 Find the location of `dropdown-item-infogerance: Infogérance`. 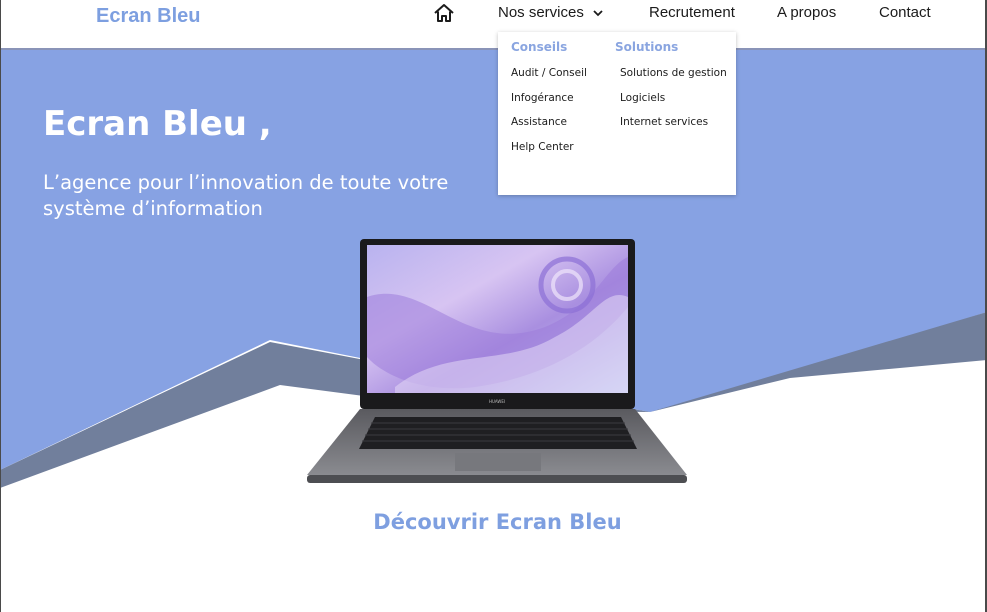

dropdown-item-infogerance: Infogérance is located at coordinates (542, 98).